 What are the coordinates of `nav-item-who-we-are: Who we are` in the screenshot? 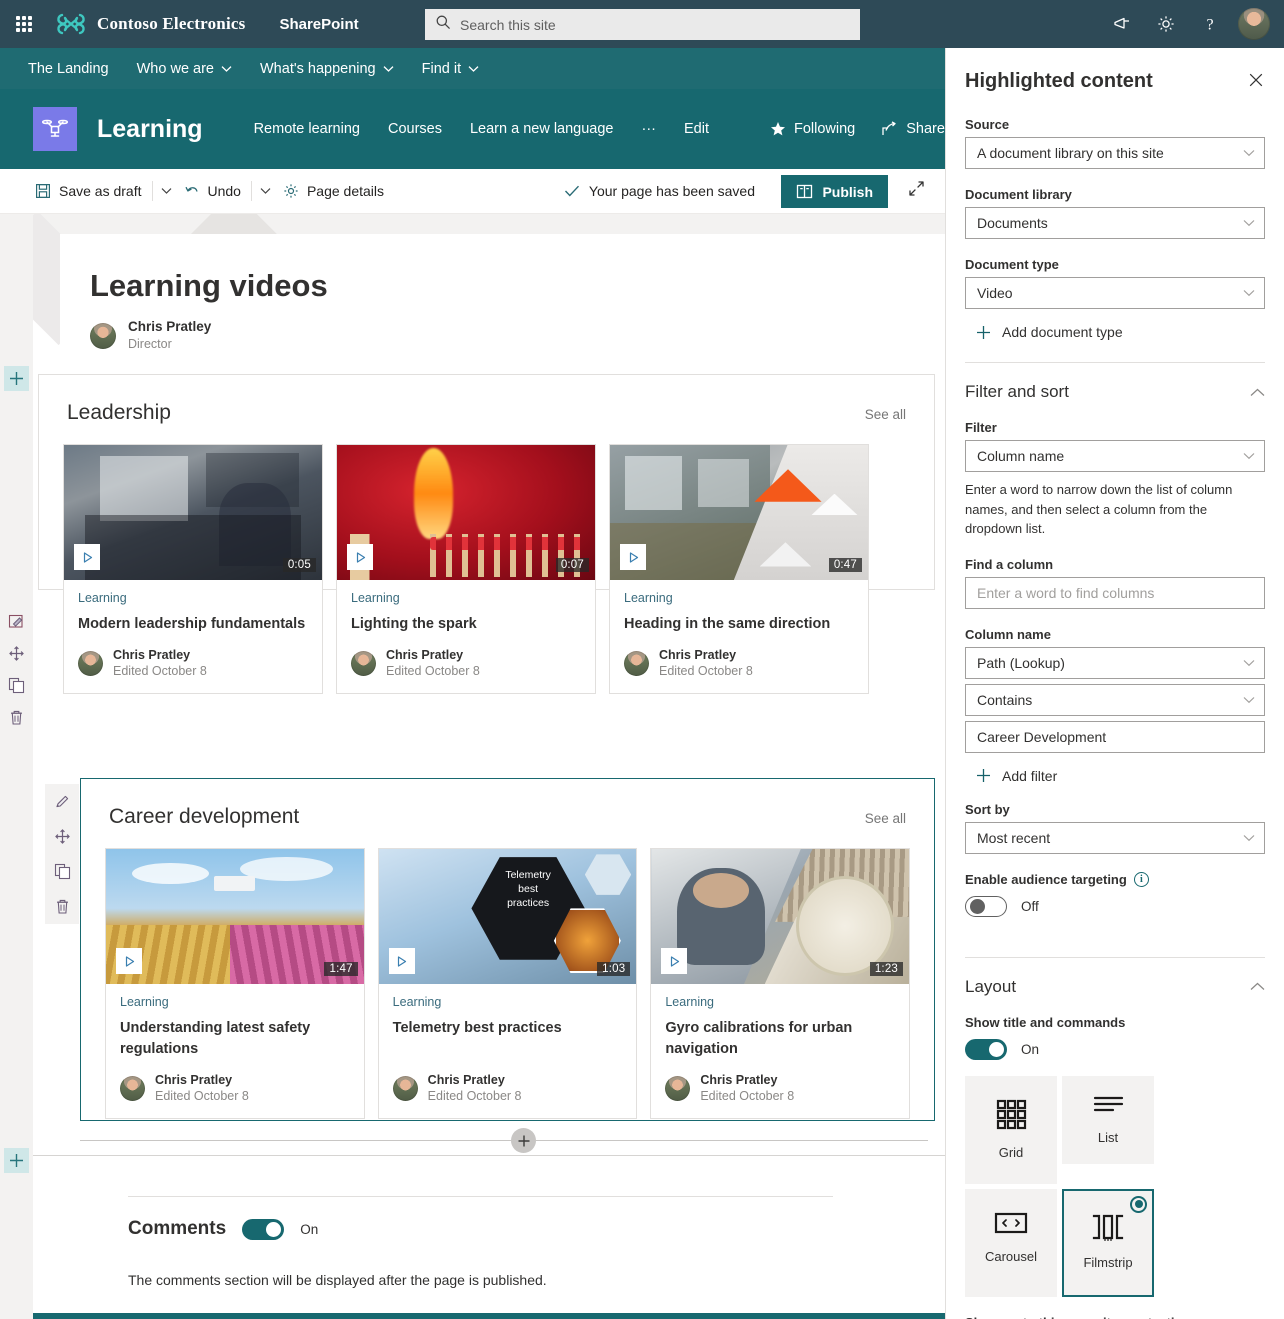 It's located at (184, 69).